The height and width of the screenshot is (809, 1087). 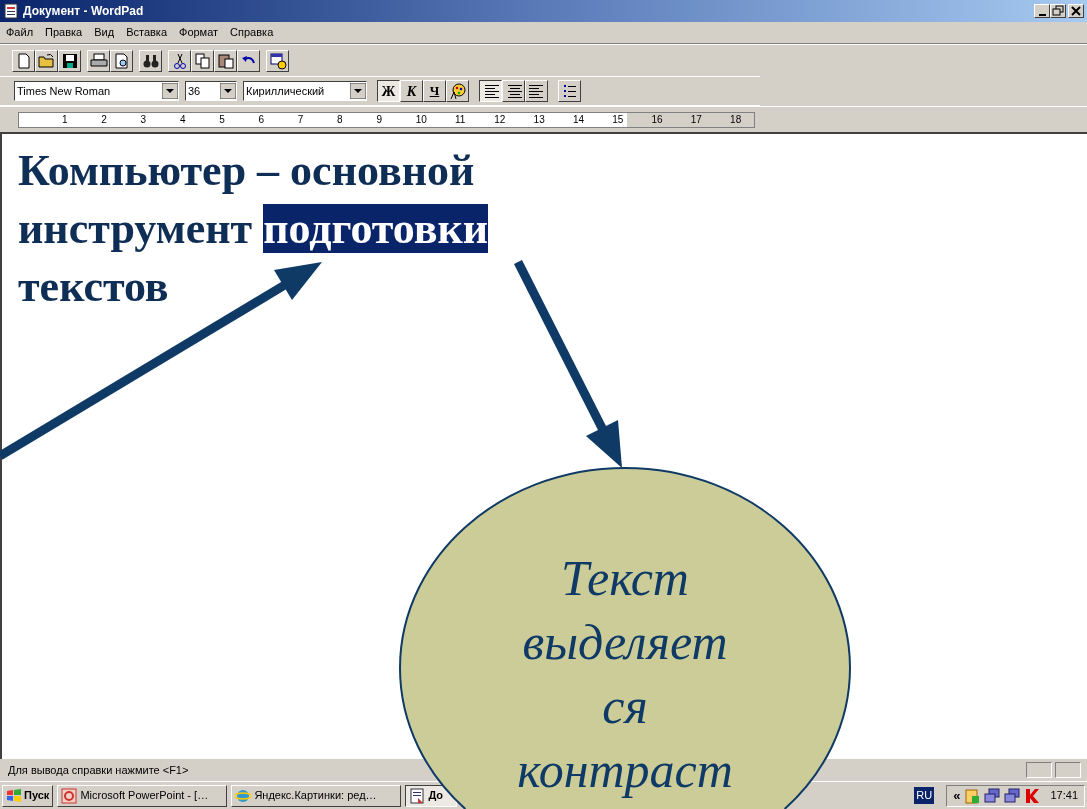 What do you see at coordinates (252, 32) in the screenshot?
I see `menu-item: Справка` at bounding box center [252, 32].